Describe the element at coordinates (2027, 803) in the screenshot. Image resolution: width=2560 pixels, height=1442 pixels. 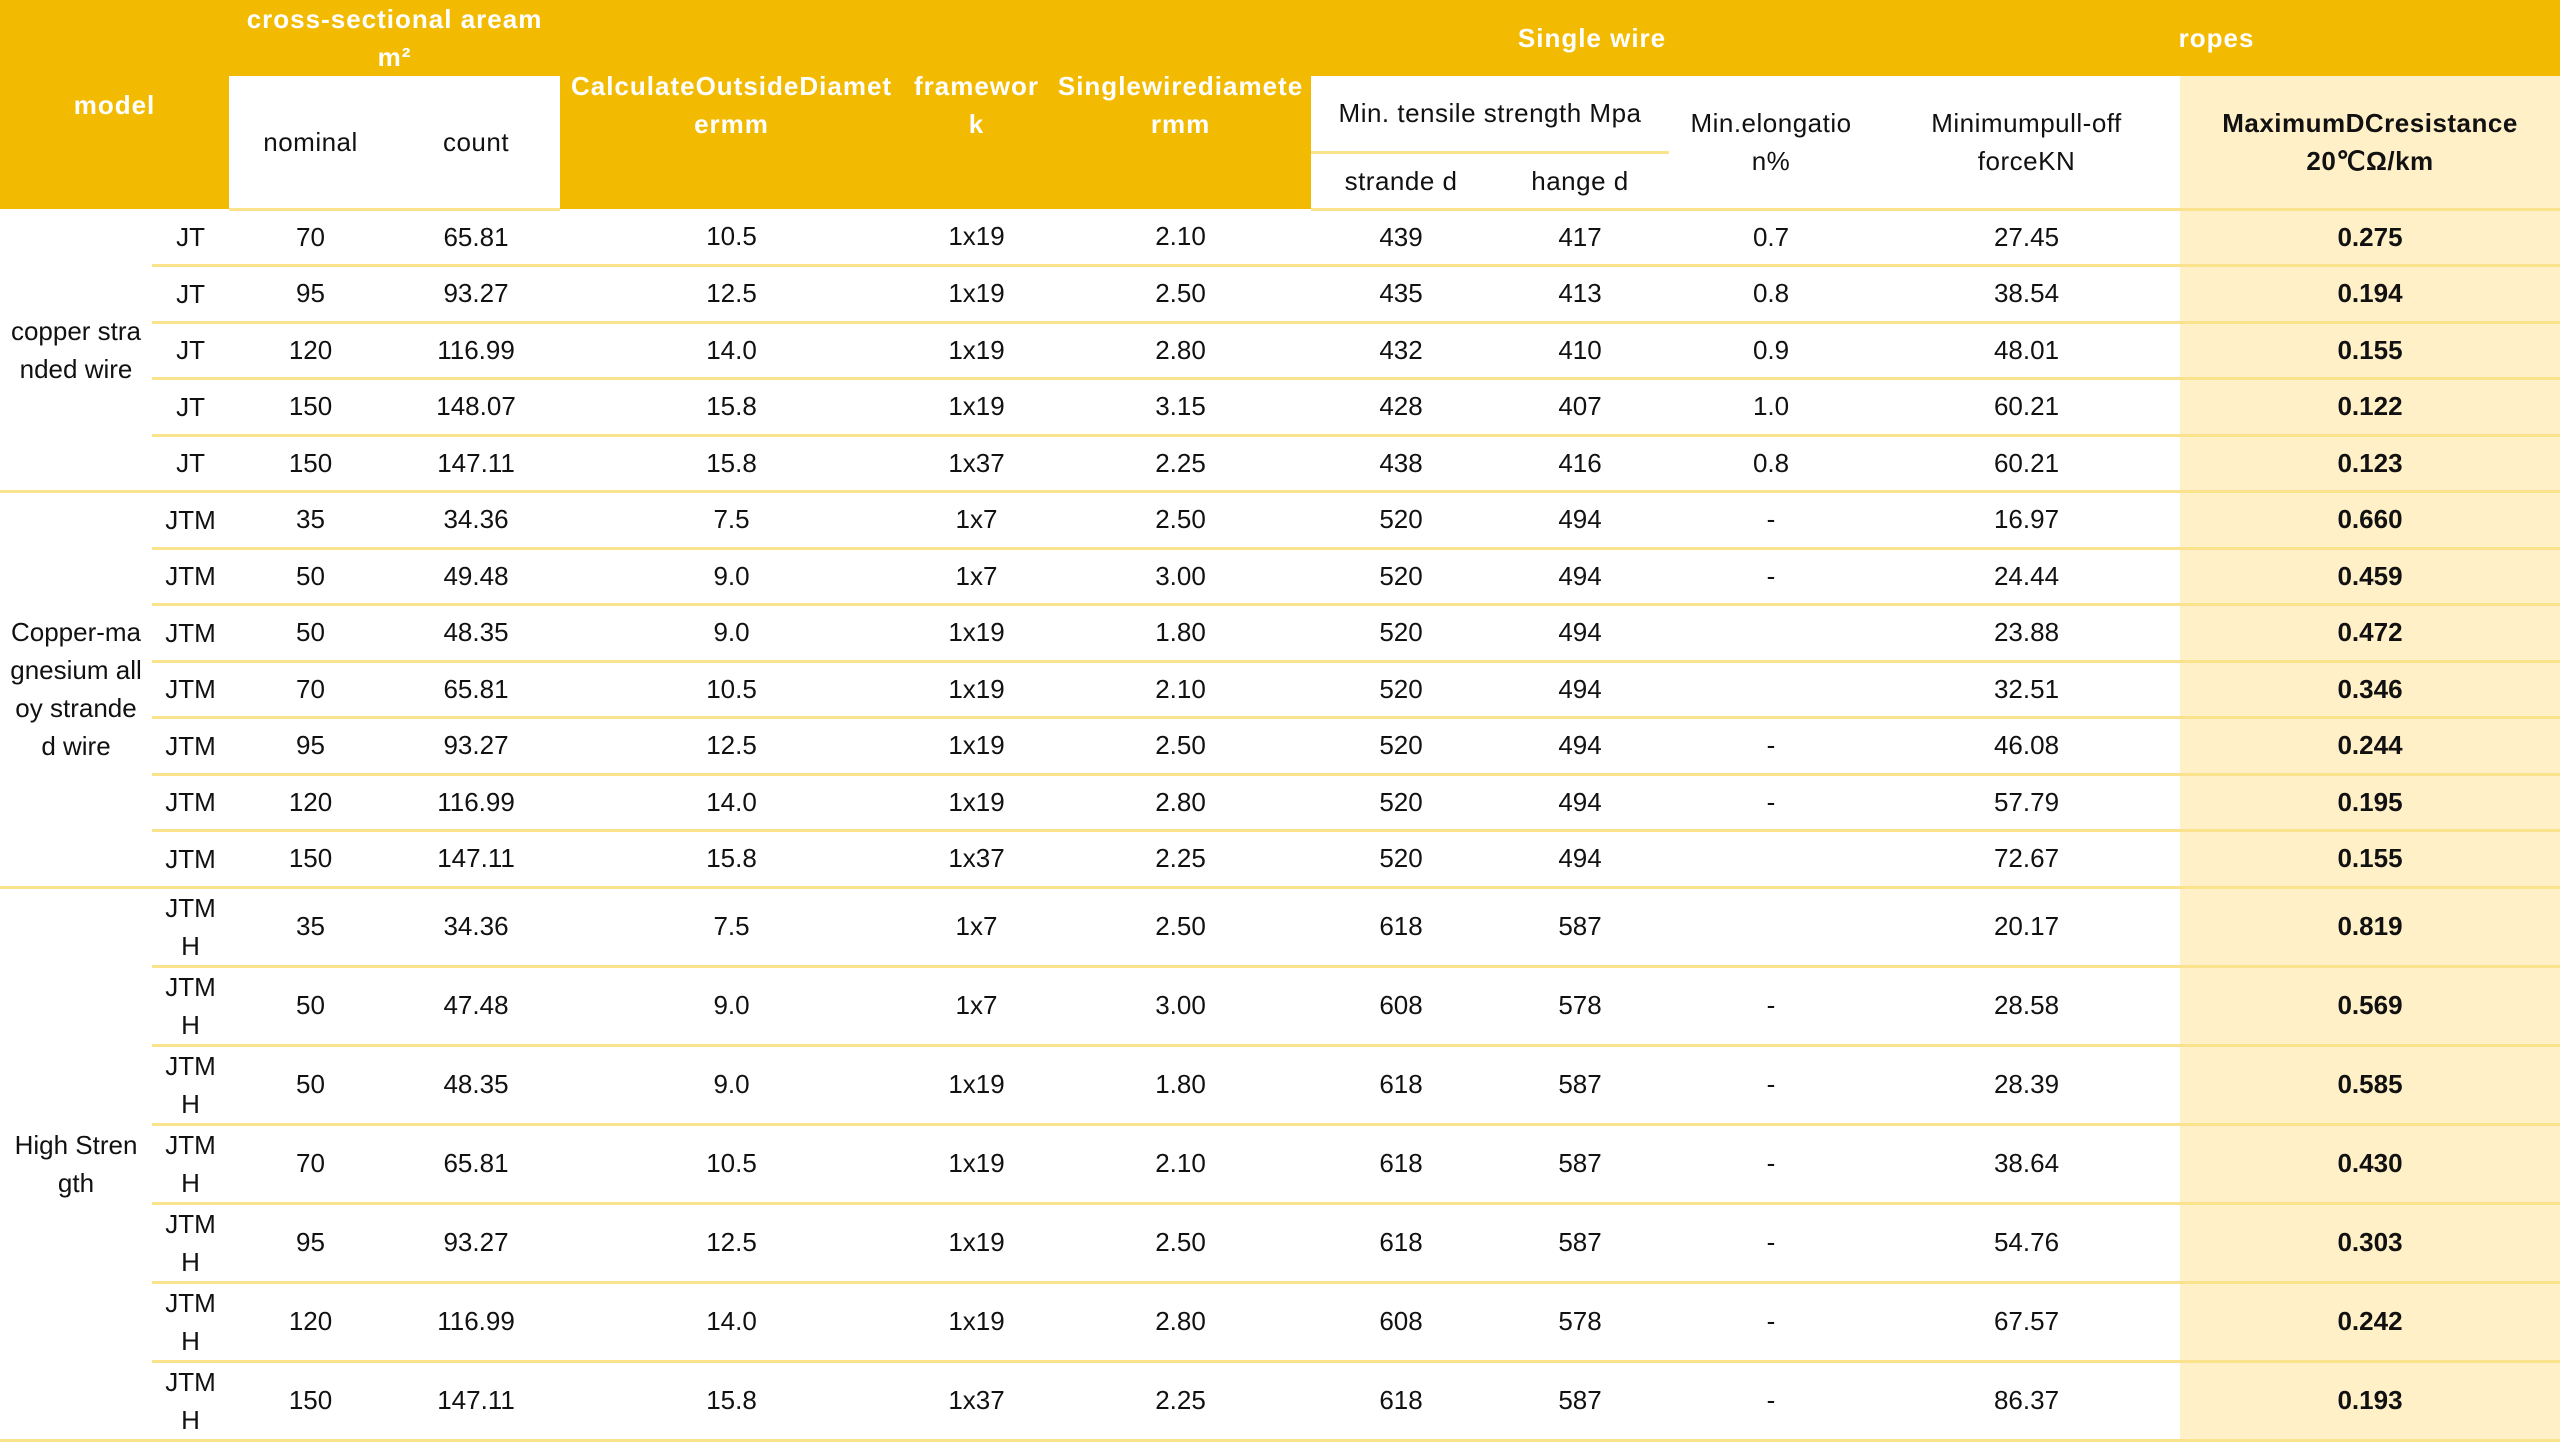
I see `cell-pull-off: 57.79` at that location.